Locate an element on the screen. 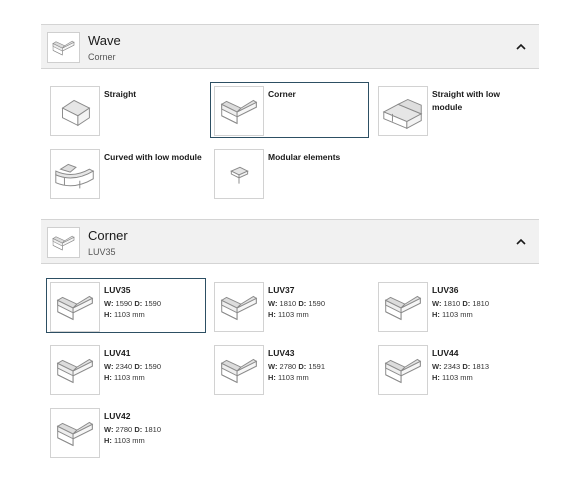 The height and width of the screenshot is (491, 582). model-dimensions-wd: W: 1590 D: 1590 is located at coordinates (133, 303).